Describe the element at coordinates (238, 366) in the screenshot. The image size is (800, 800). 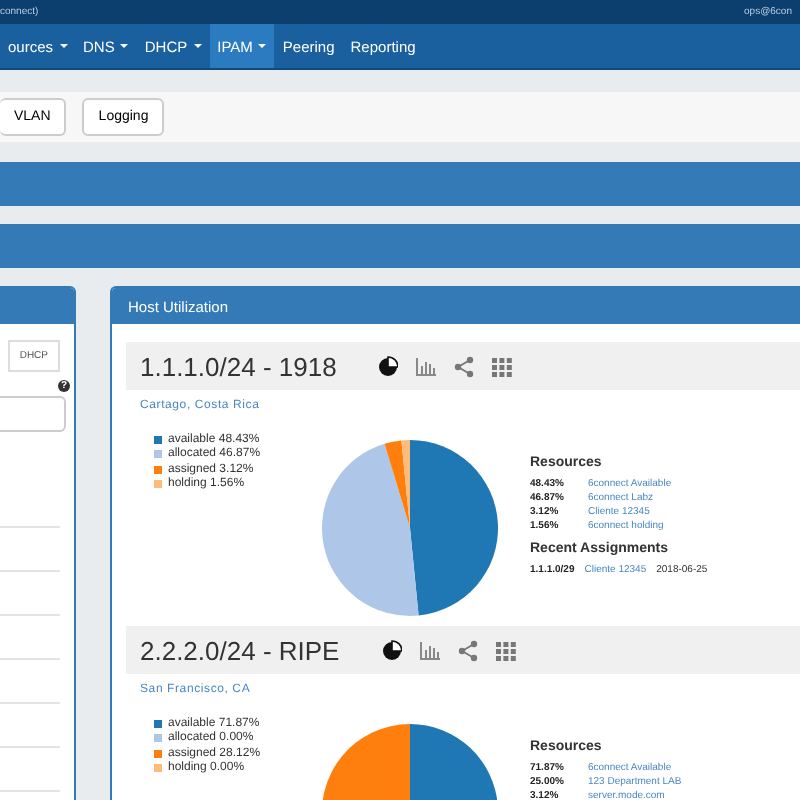
I see `subnet-heading: 1.1.1.0/24 - 1918` at that location.